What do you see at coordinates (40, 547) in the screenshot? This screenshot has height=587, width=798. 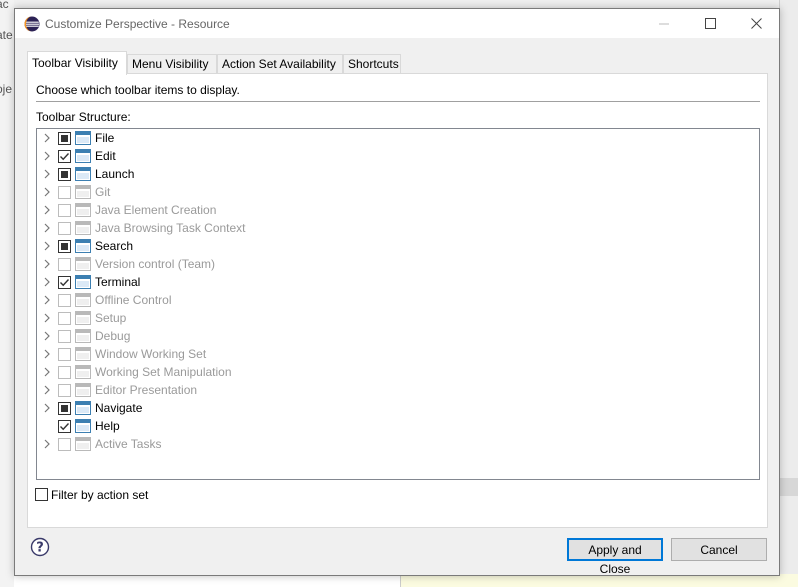 I see `help-icon: ?` at bounding box center [40, 547].